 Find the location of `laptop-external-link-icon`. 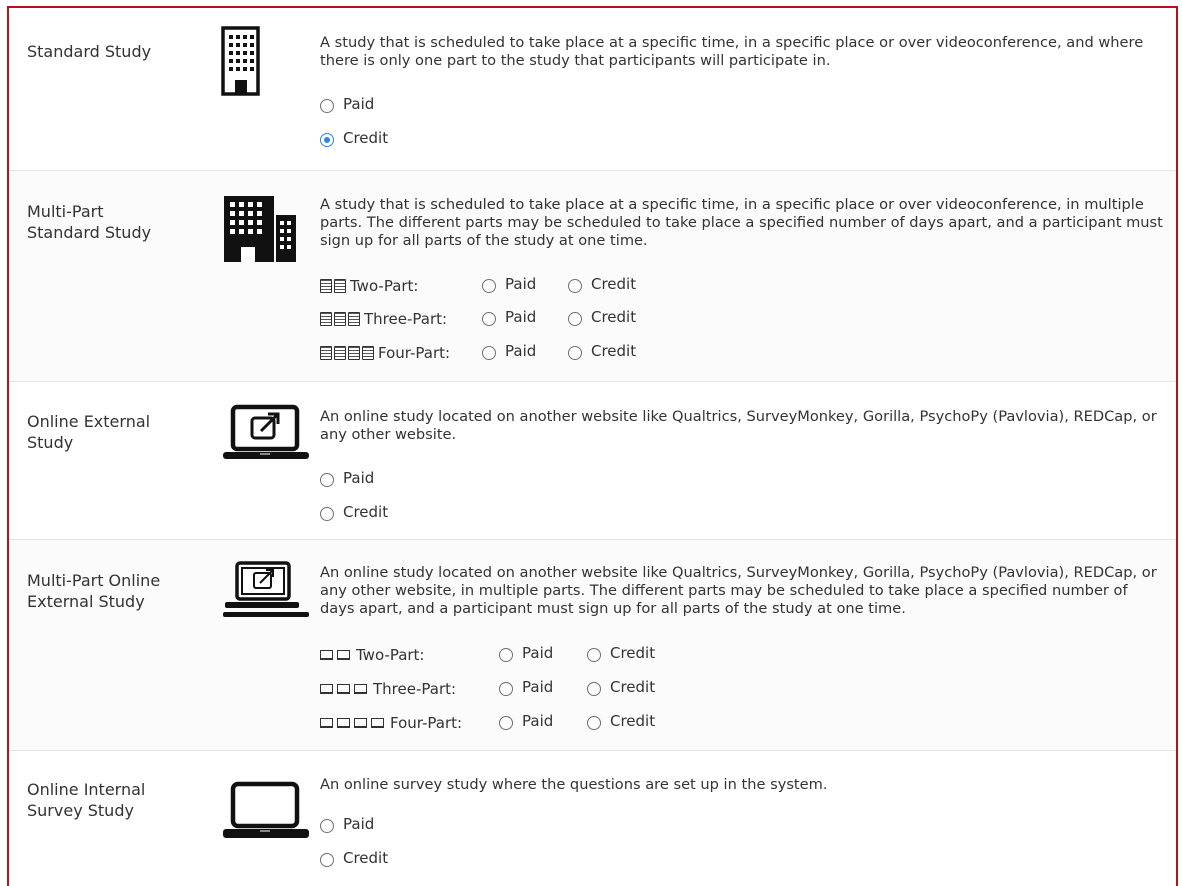

laptop-external-link-icon is located at coordinates (266, 436).